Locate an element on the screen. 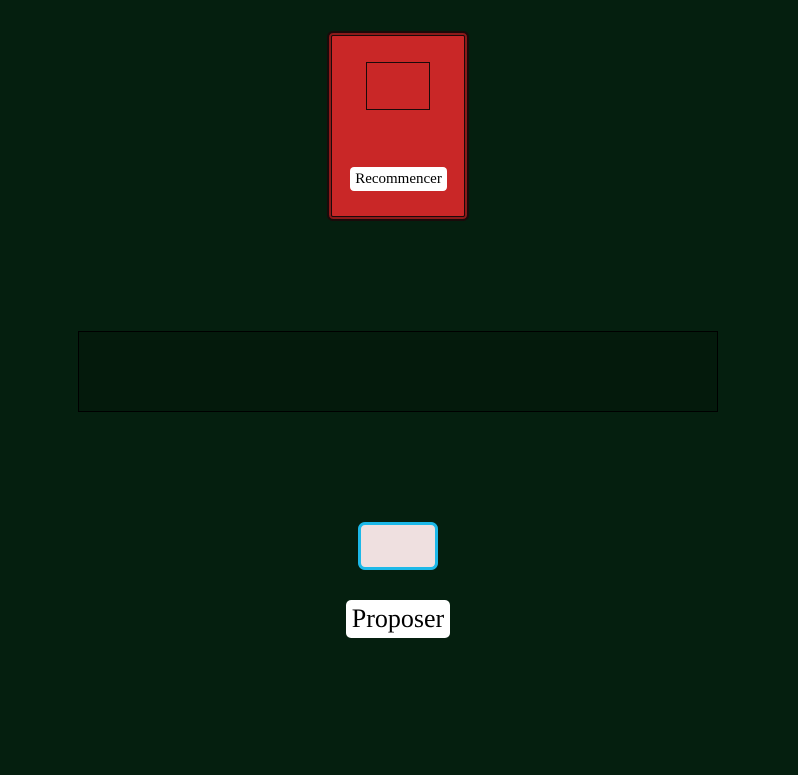  deck-card-window is located at coordinates (398, 86).